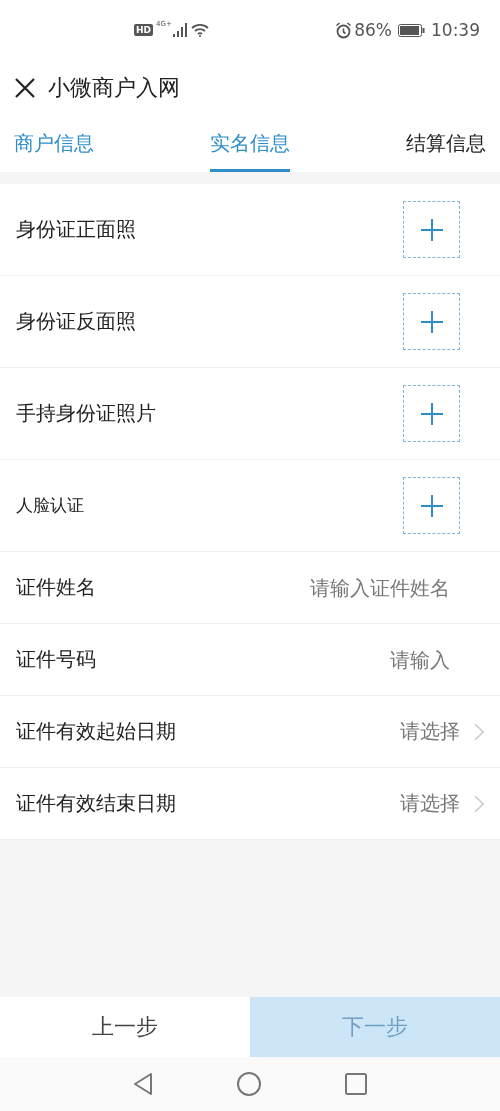 The image size is (500, 1111). I want to click on field-label: 证件有效起始日期, so click(96, 731).